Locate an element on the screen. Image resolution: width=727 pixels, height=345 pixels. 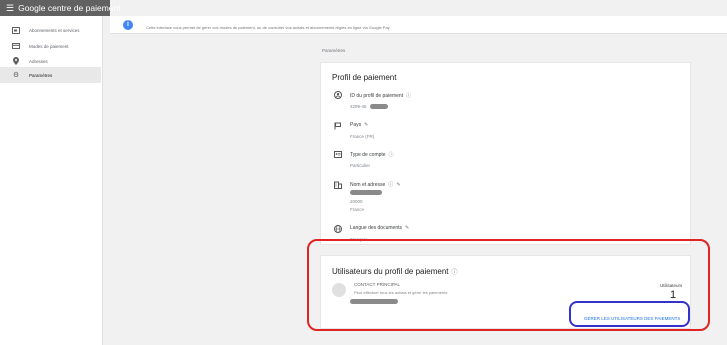
sidebar-item-payment-methods: Modes de paiement is located at coordinates (50, 46).